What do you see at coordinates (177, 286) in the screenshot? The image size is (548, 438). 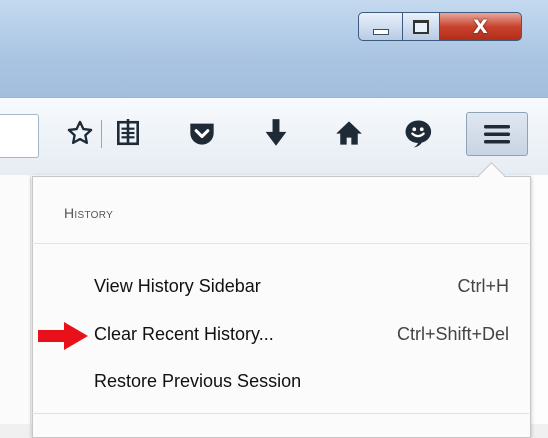 I see `view-history-sidebar-item: View History Sidebar` at bounding box center [177, 286].